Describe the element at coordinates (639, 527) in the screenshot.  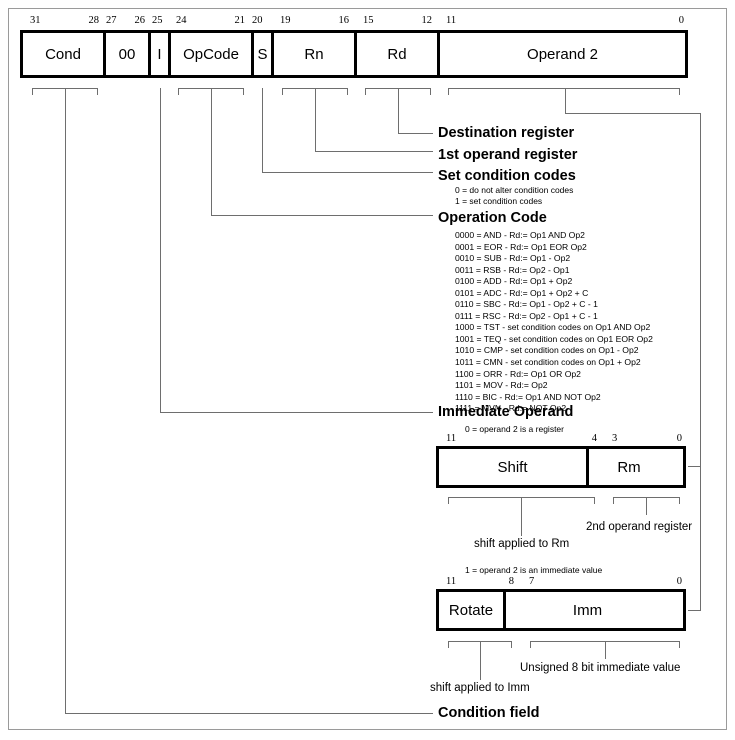
I see `caption-2nd-operand-register: 2nd operand register` at that location.